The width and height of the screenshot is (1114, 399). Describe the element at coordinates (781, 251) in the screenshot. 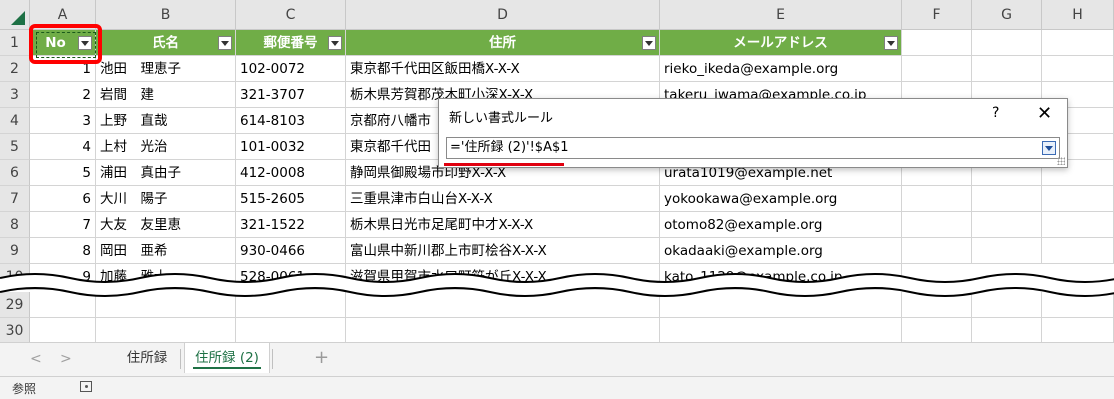

I see `cell-email: okadaaki@example.org` at that location.